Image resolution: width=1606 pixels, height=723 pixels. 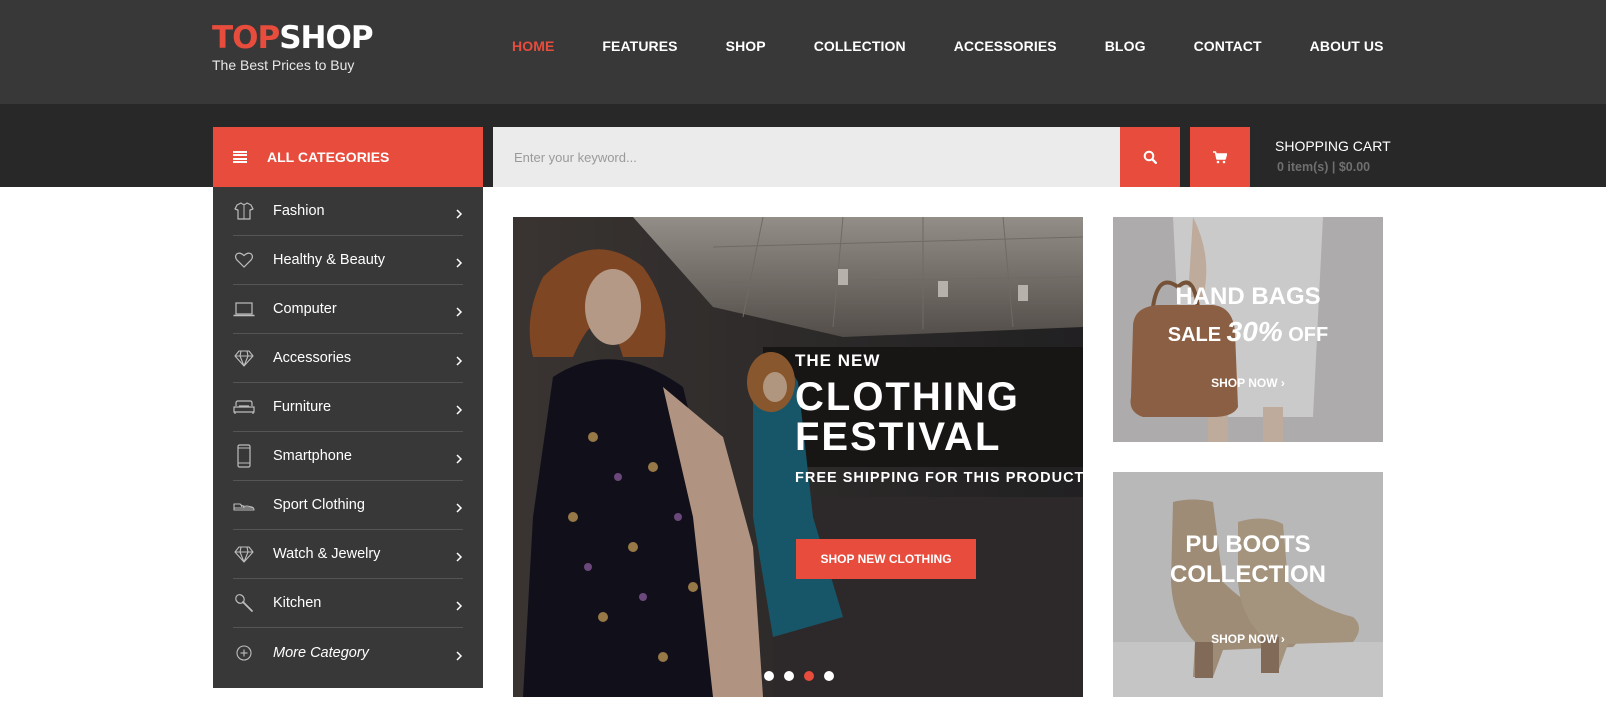 I want to click on nav-collection: COLLECTION, so click(x=860, y=46).